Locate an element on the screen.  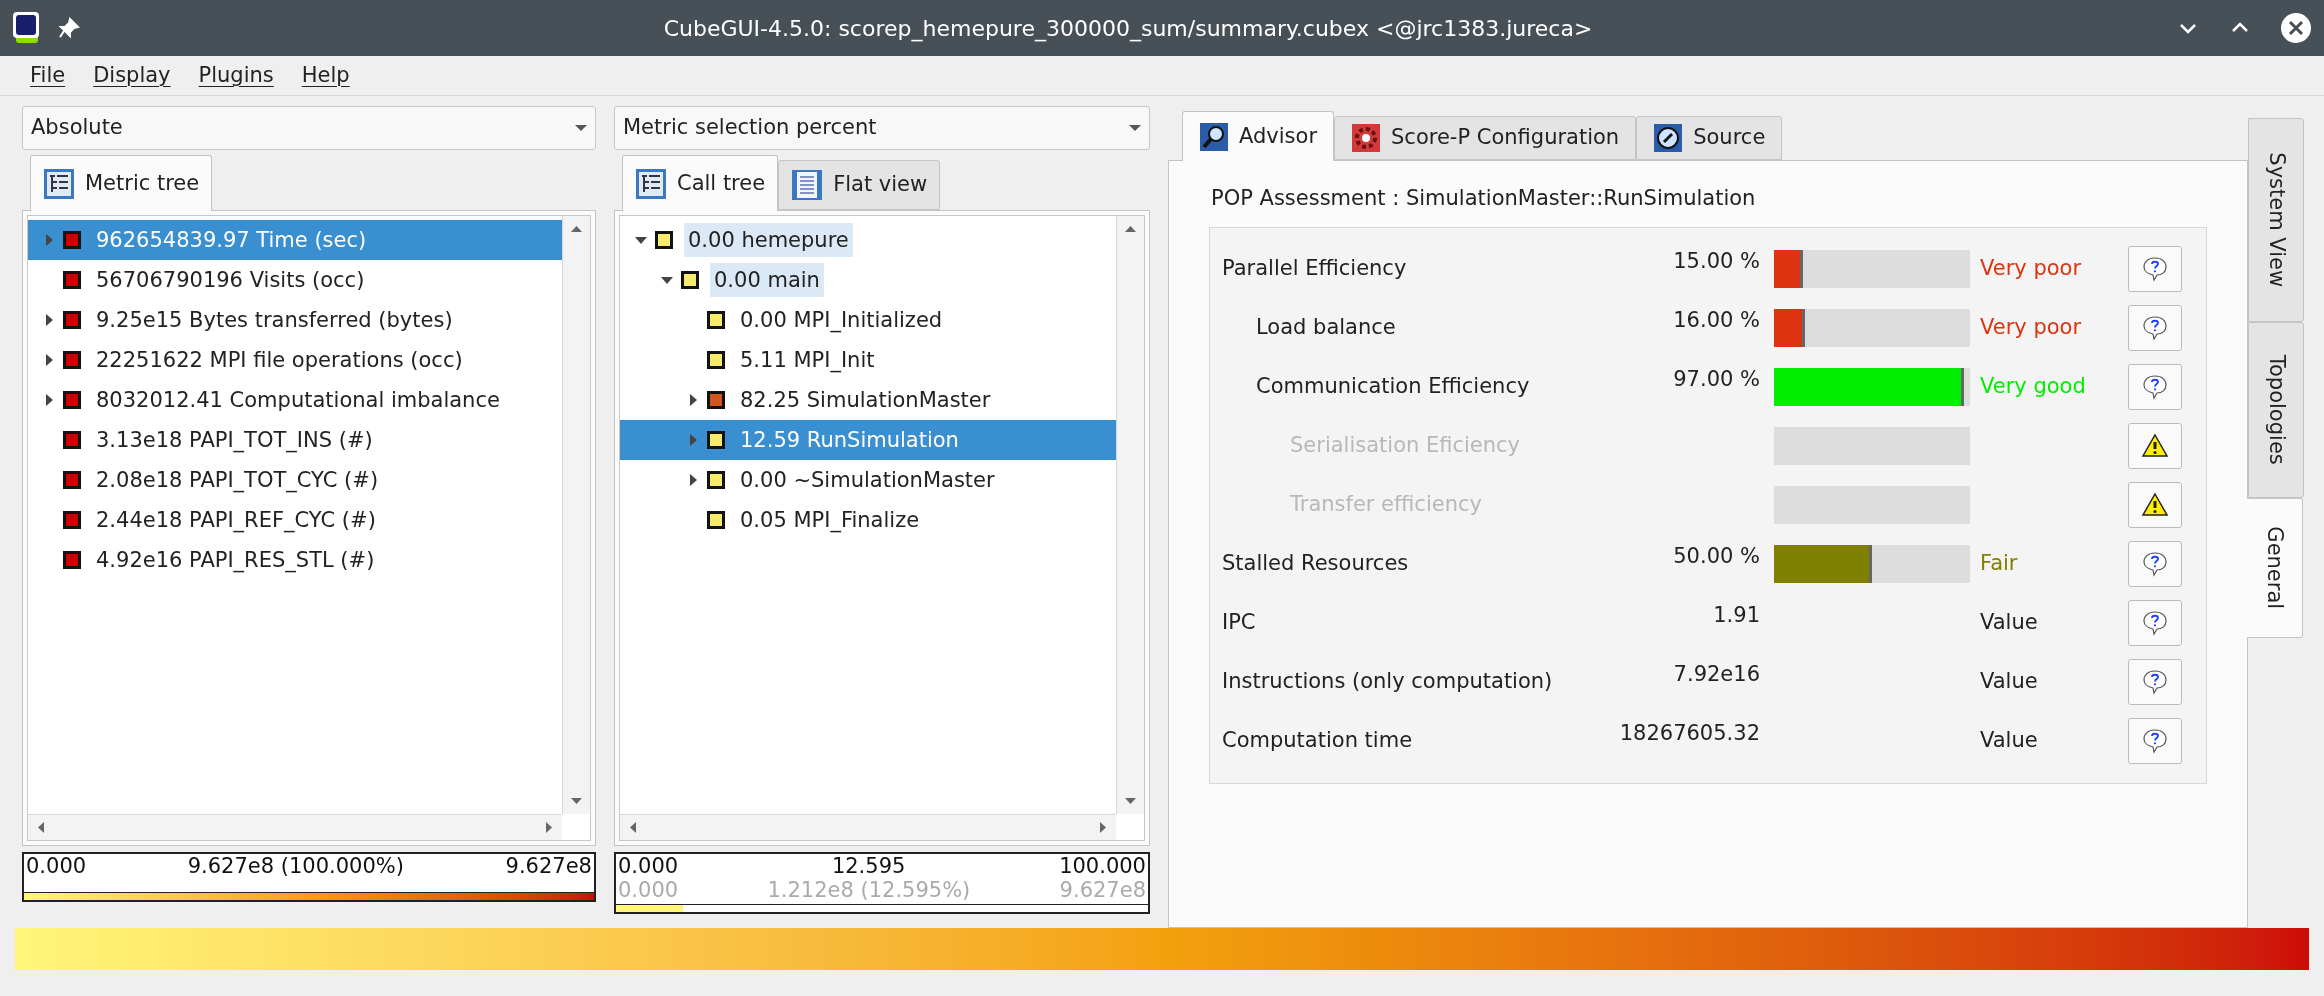
metric-value: 16.00 % is located at coordinates (1716, 319).